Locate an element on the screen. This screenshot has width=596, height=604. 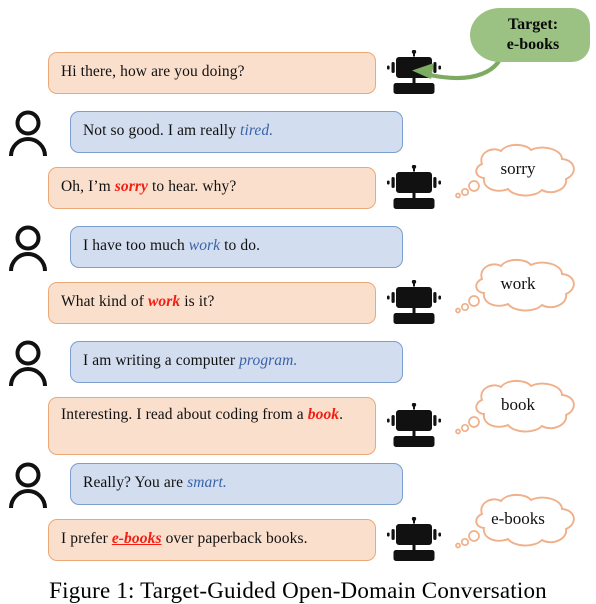
chat-bubble-user-4: Really? You are smart. is located at coordinates (236, 484).